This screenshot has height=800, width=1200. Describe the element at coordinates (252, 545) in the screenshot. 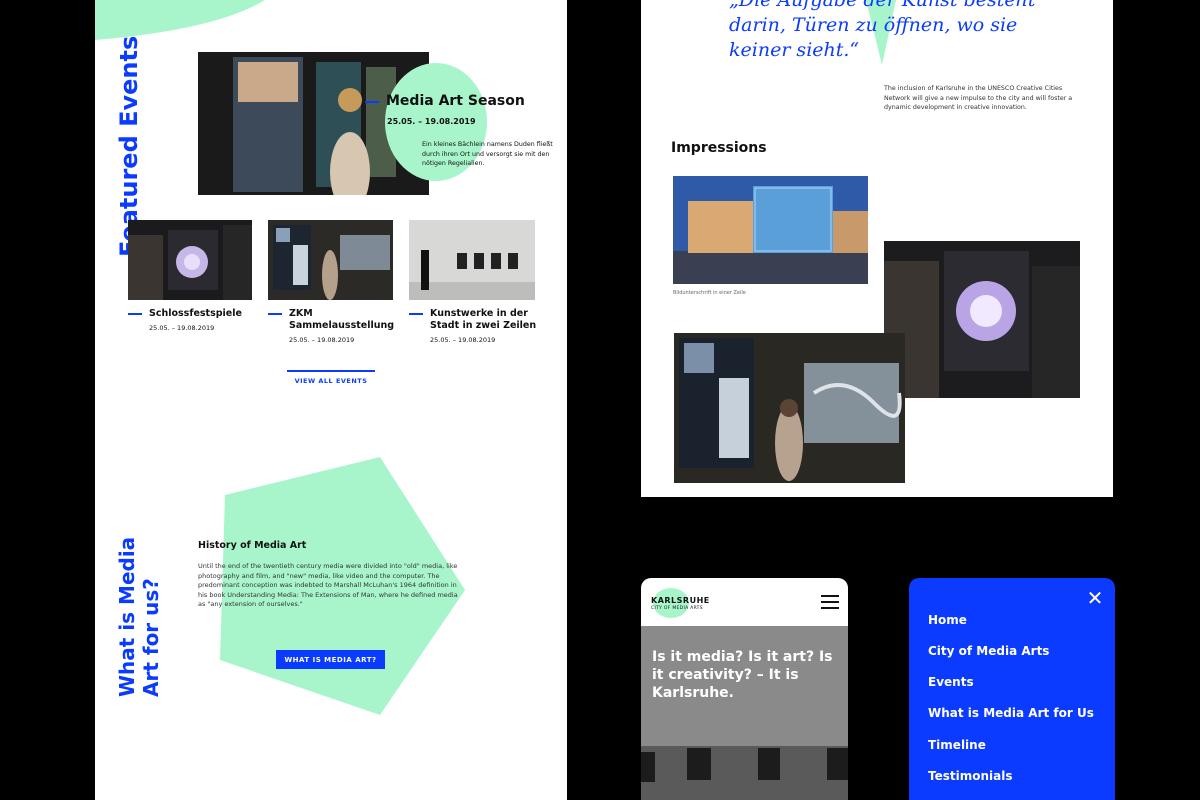

I see `history-heading: History of Media Art` at that location.